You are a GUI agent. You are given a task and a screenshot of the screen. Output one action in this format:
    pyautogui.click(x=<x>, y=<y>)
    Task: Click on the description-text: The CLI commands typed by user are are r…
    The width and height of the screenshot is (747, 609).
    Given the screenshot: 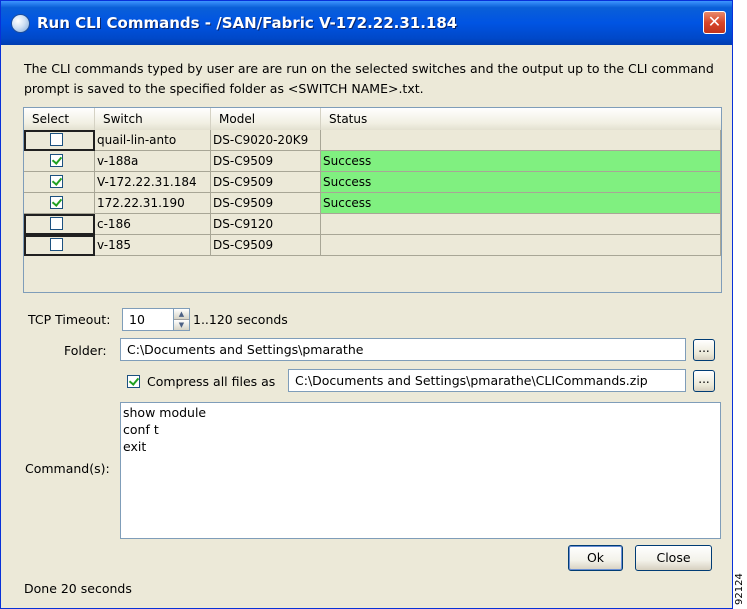 What is the action you would take?
    pyautogui.click(x=369, y=78)
    